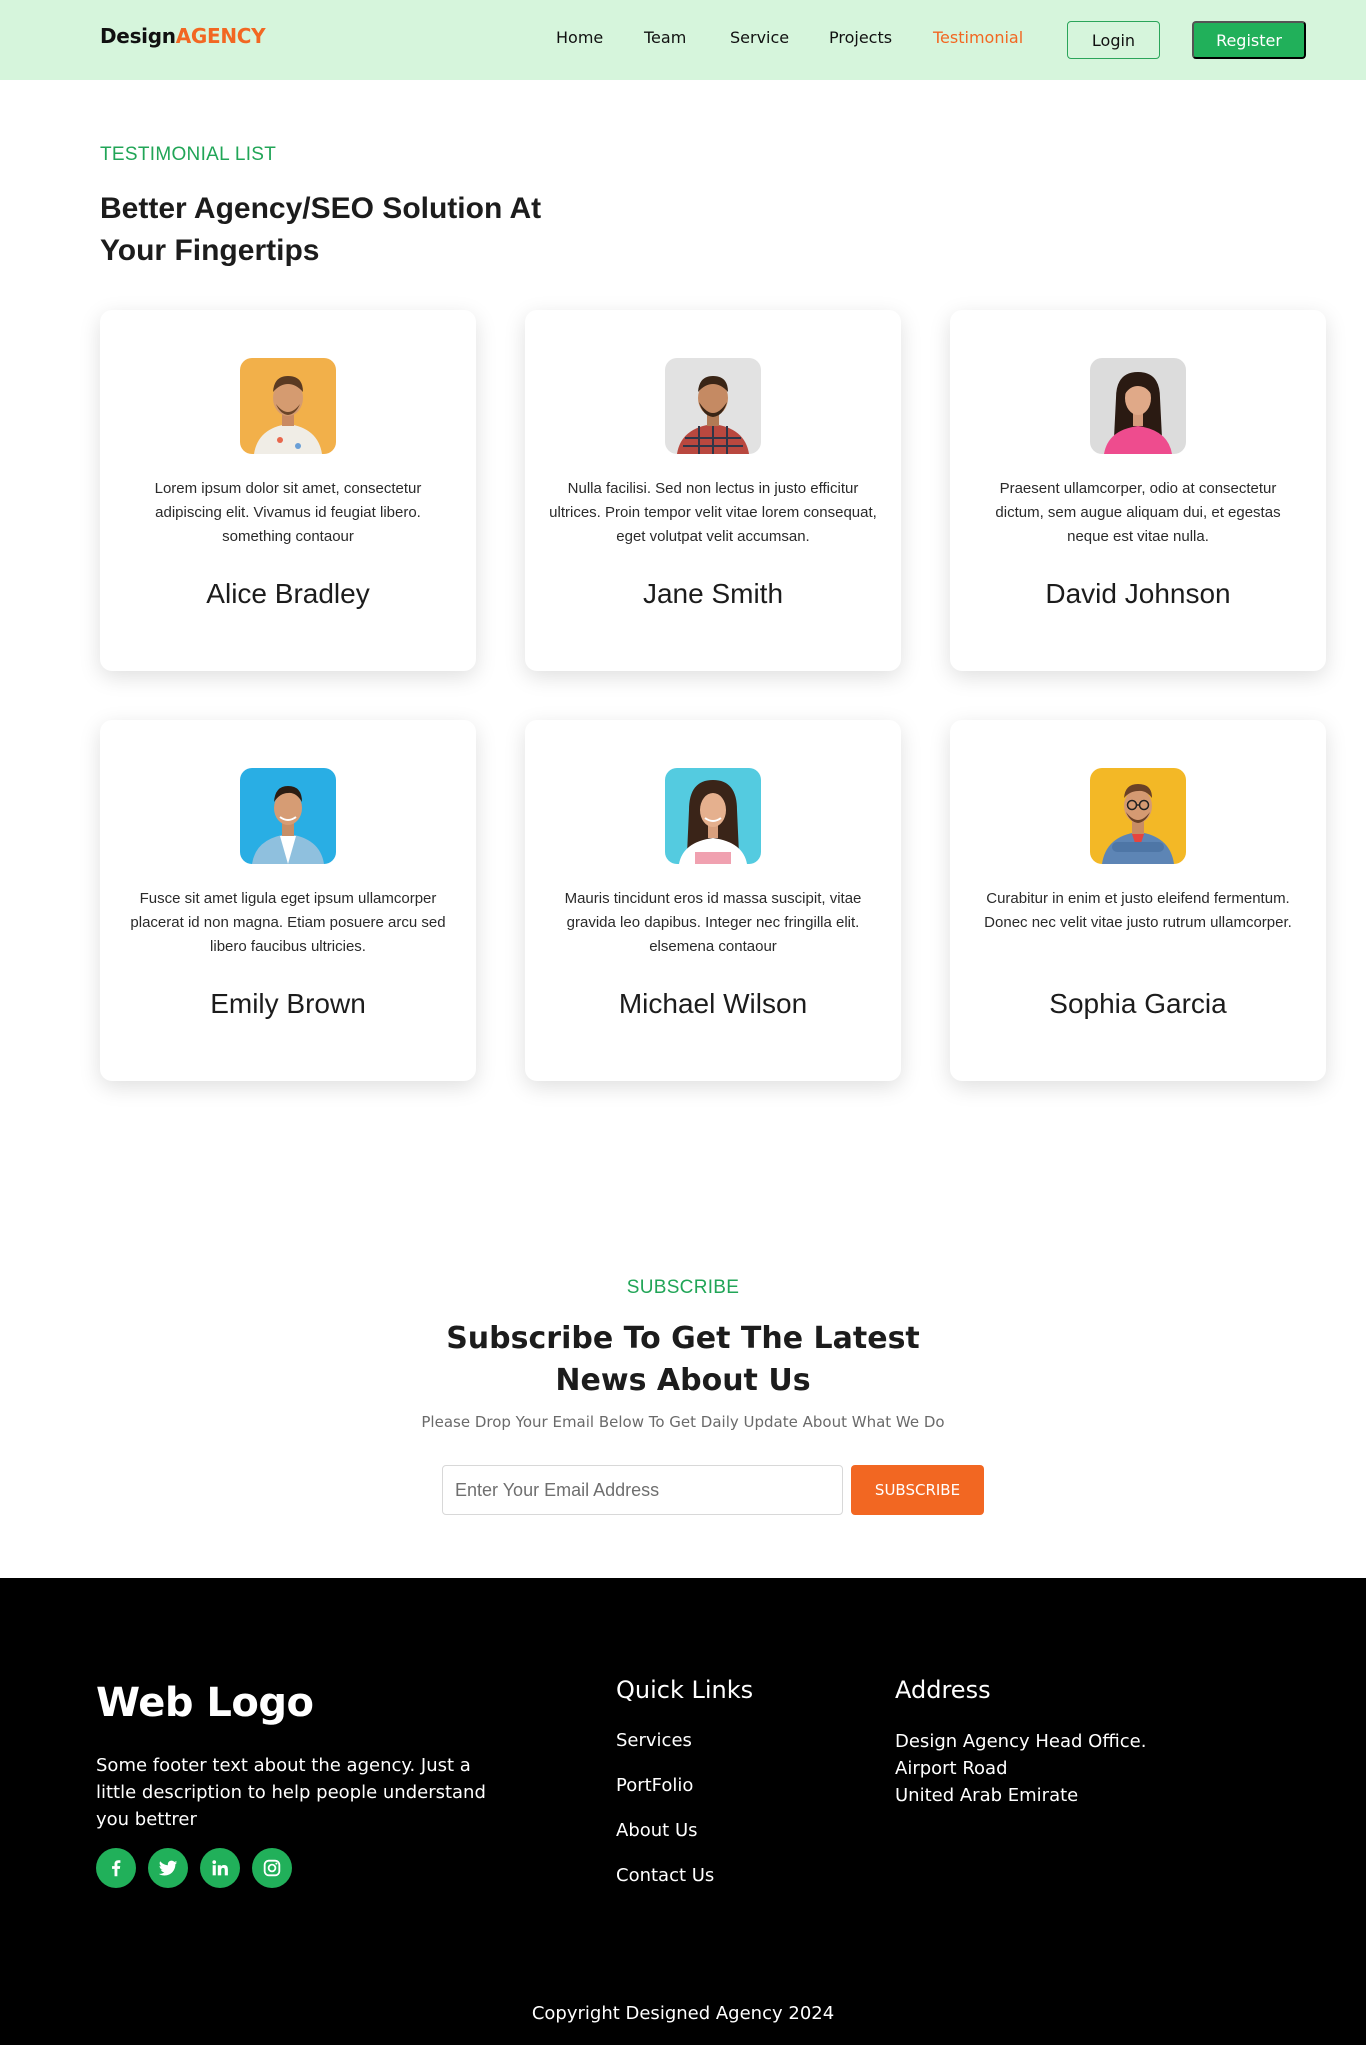 This screenshot has height=2045, width=1366. What do you see at coordinates (642, 1490) in the screenshot?
I see `email-input` at bounding box center [642, 1490].